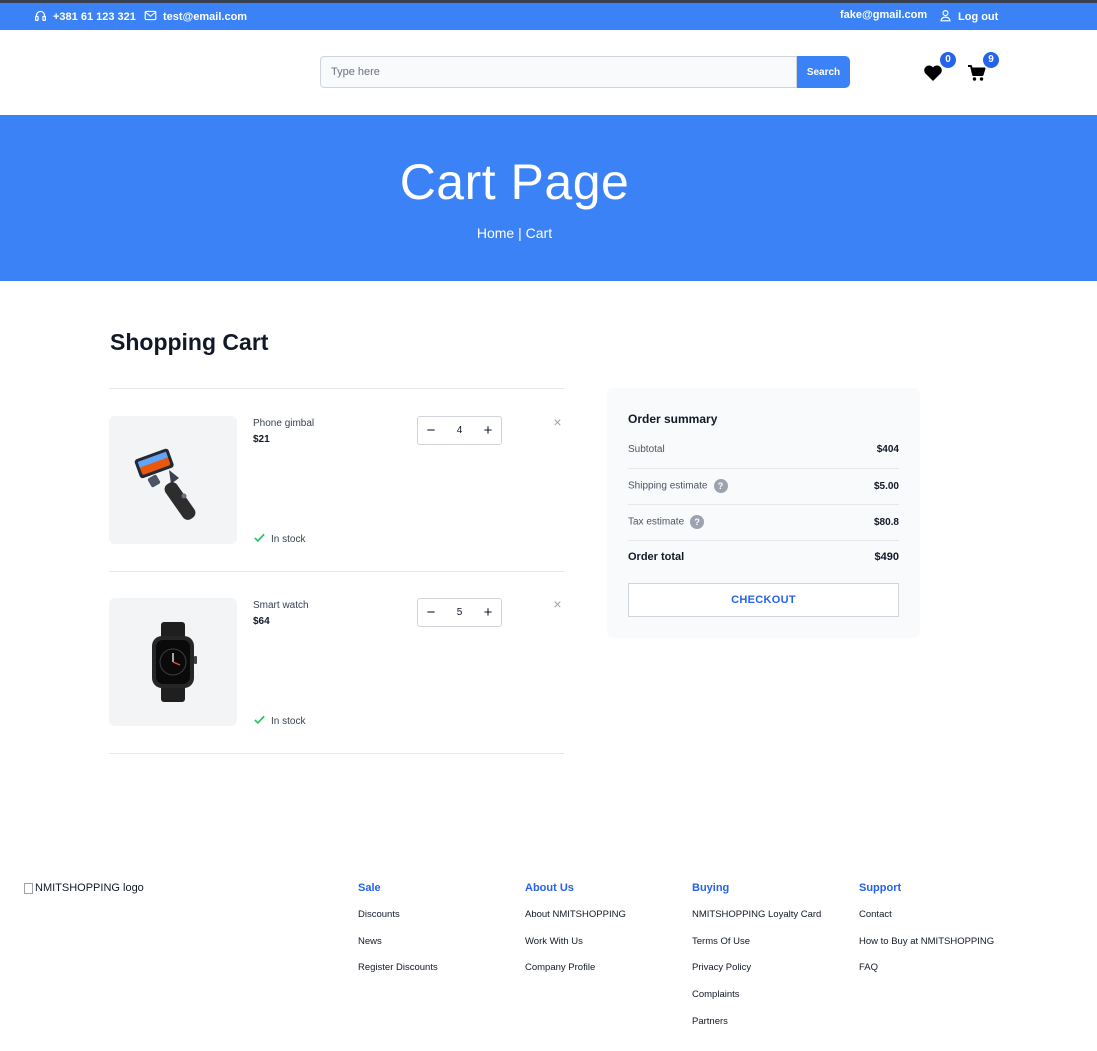  What do you see at coordinates (173, 662) in the screenshot?
I see `product-image-smart-watch` at bounding box center [173, 662].